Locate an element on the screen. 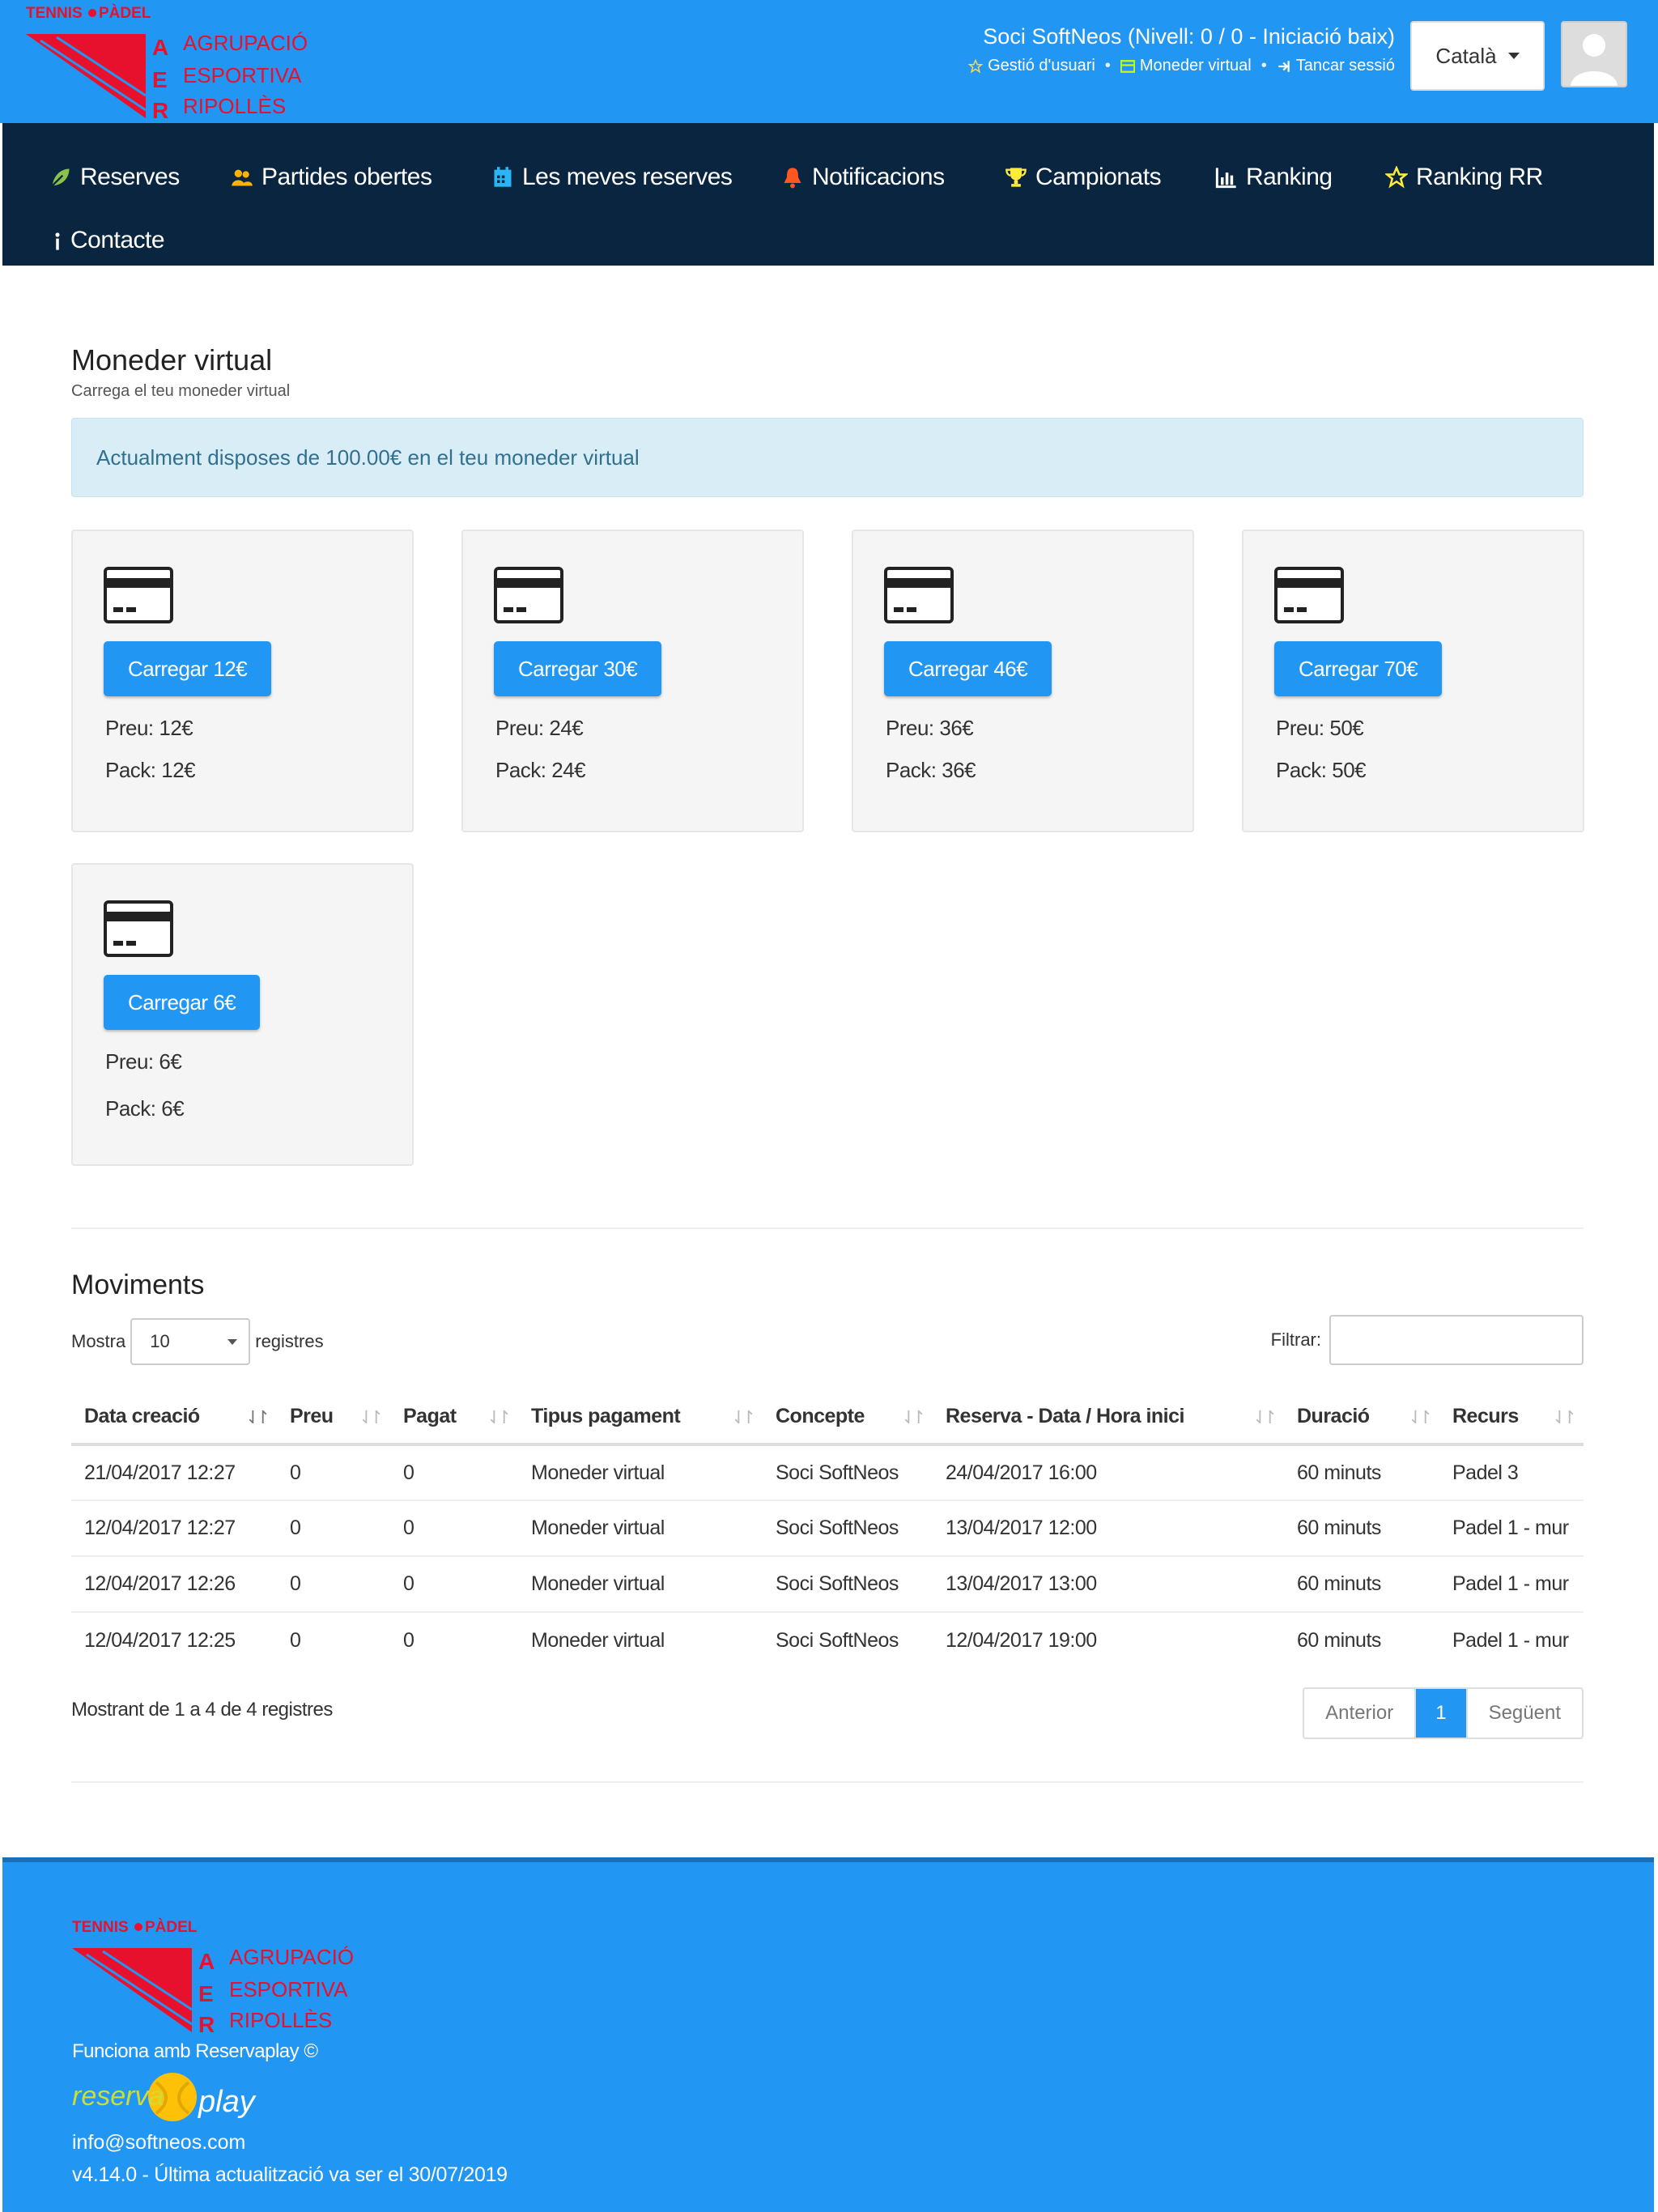  info-icon is located at coordinates (57, 241).